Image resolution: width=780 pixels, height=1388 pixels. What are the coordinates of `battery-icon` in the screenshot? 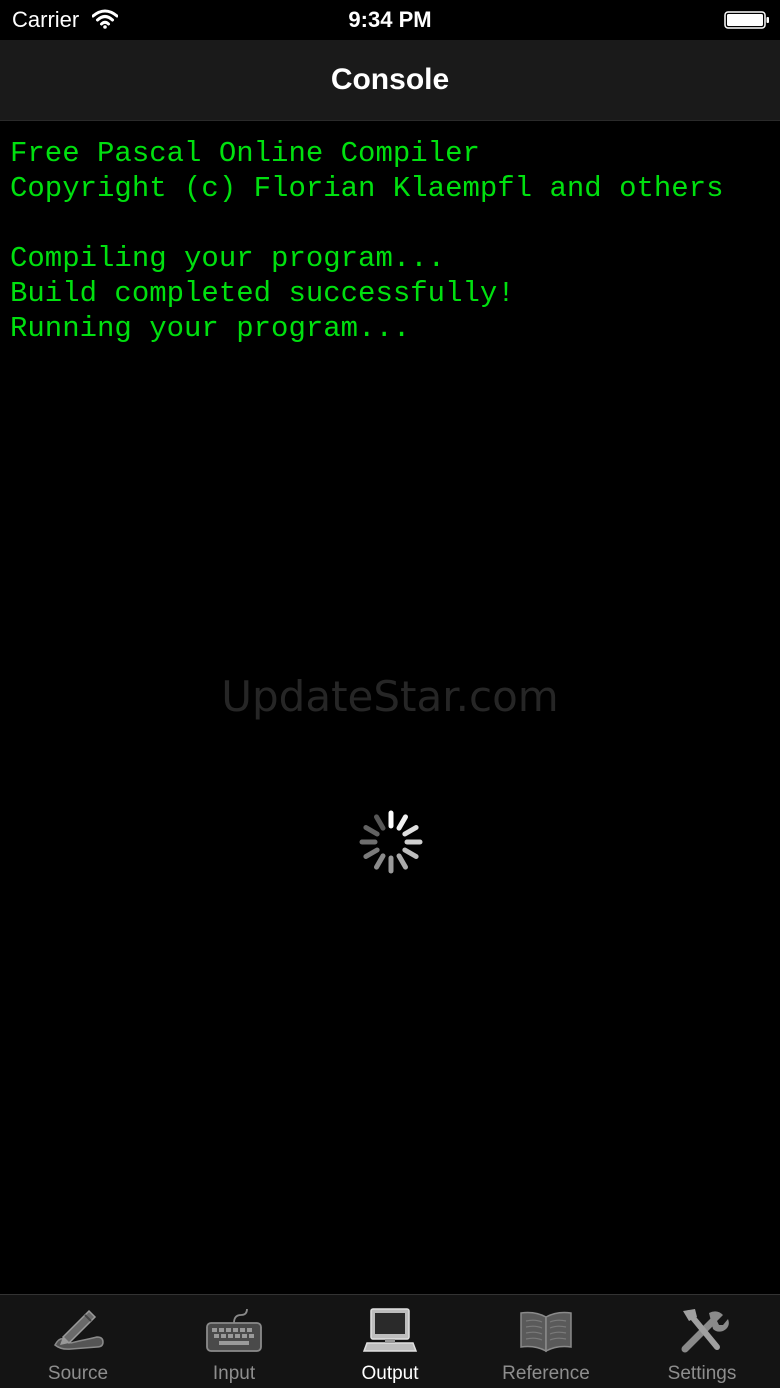 It's located at (746, 20).